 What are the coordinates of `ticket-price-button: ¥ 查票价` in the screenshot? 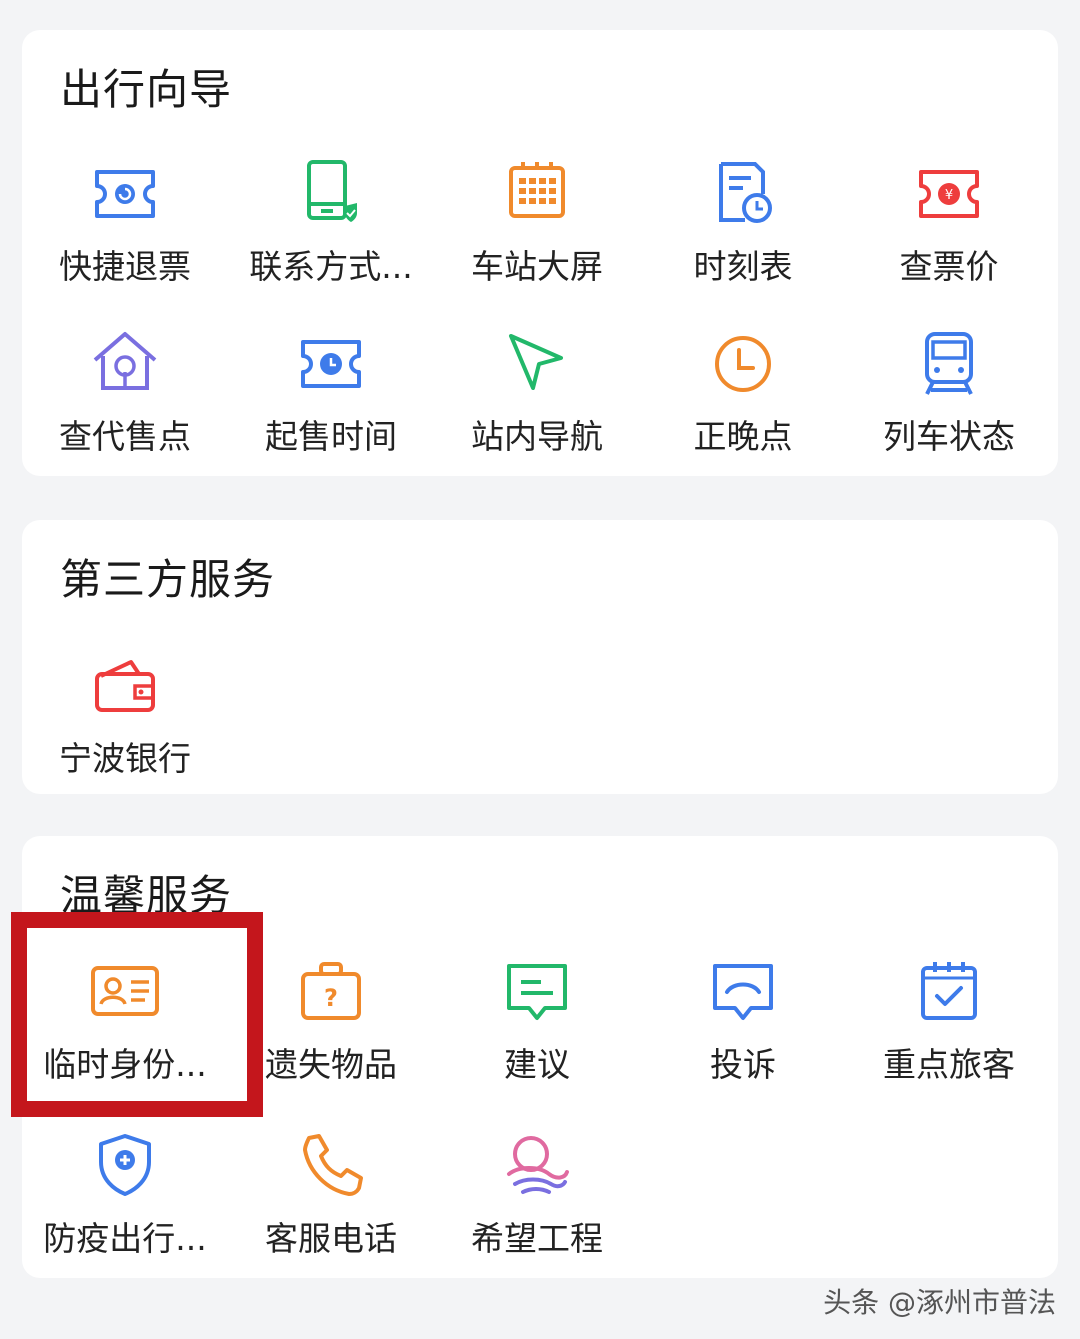 It's located at (949, 233).